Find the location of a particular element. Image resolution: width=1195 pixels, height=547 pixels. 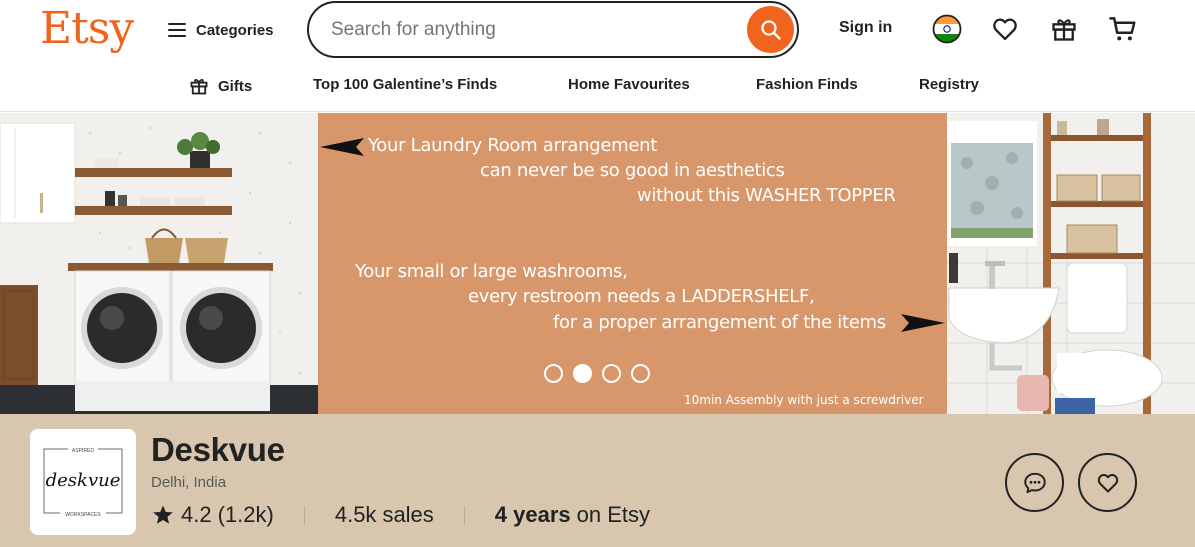

favorite-shop-icon is located at coordinates (1107, 482).